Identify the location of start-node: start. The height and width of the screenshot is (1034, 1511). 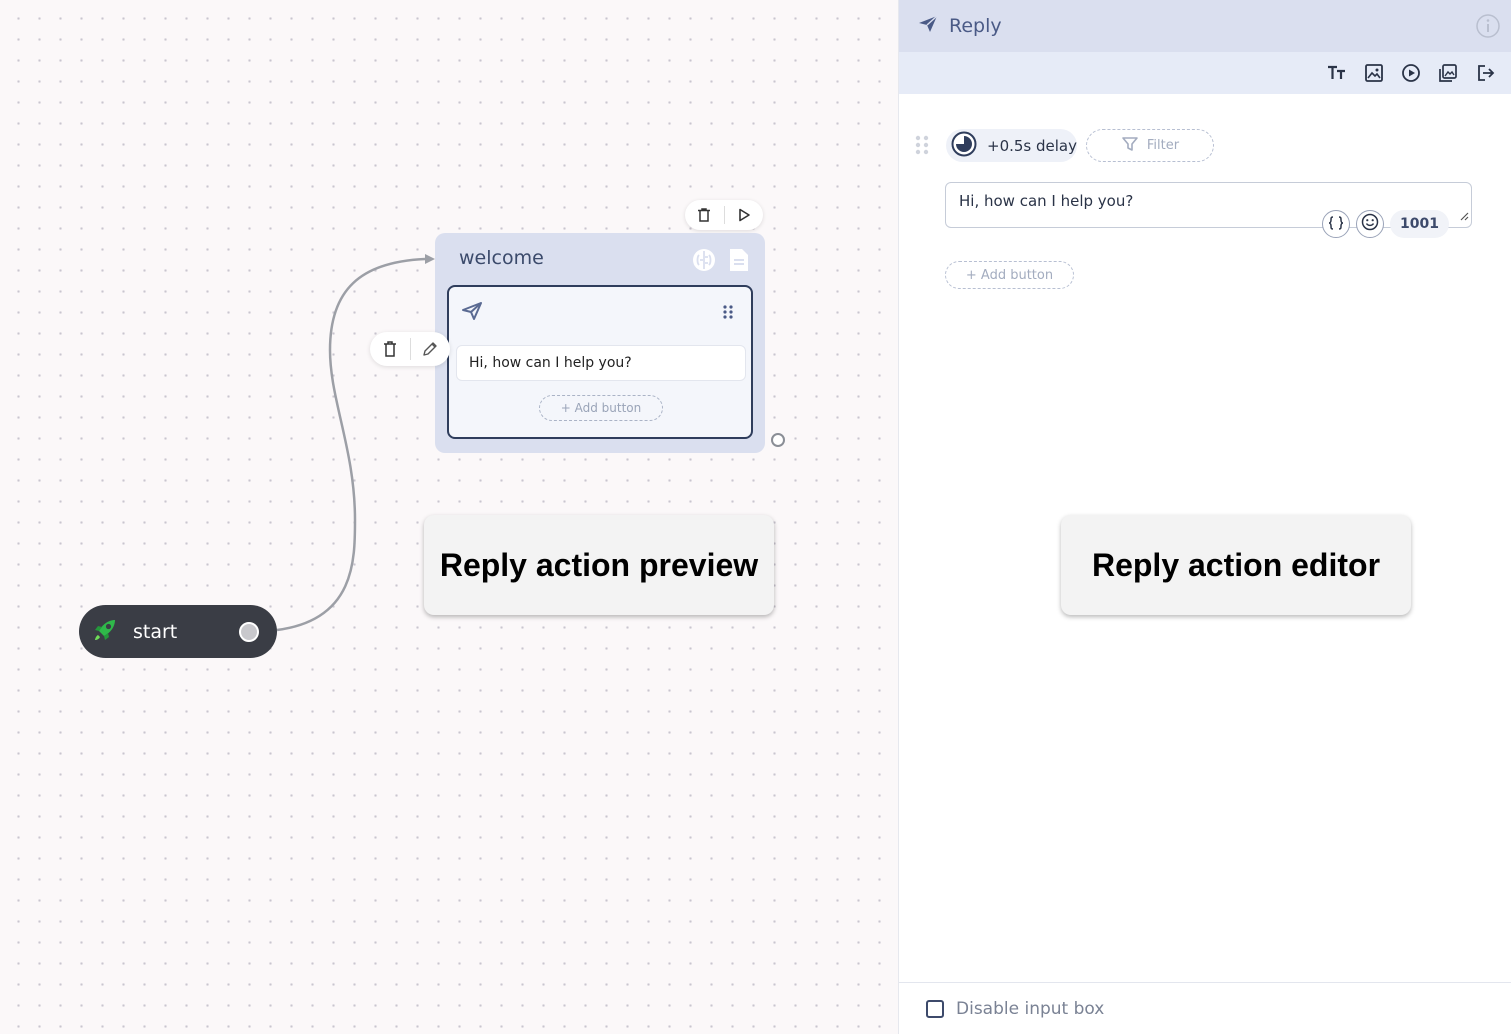
(178, 631).